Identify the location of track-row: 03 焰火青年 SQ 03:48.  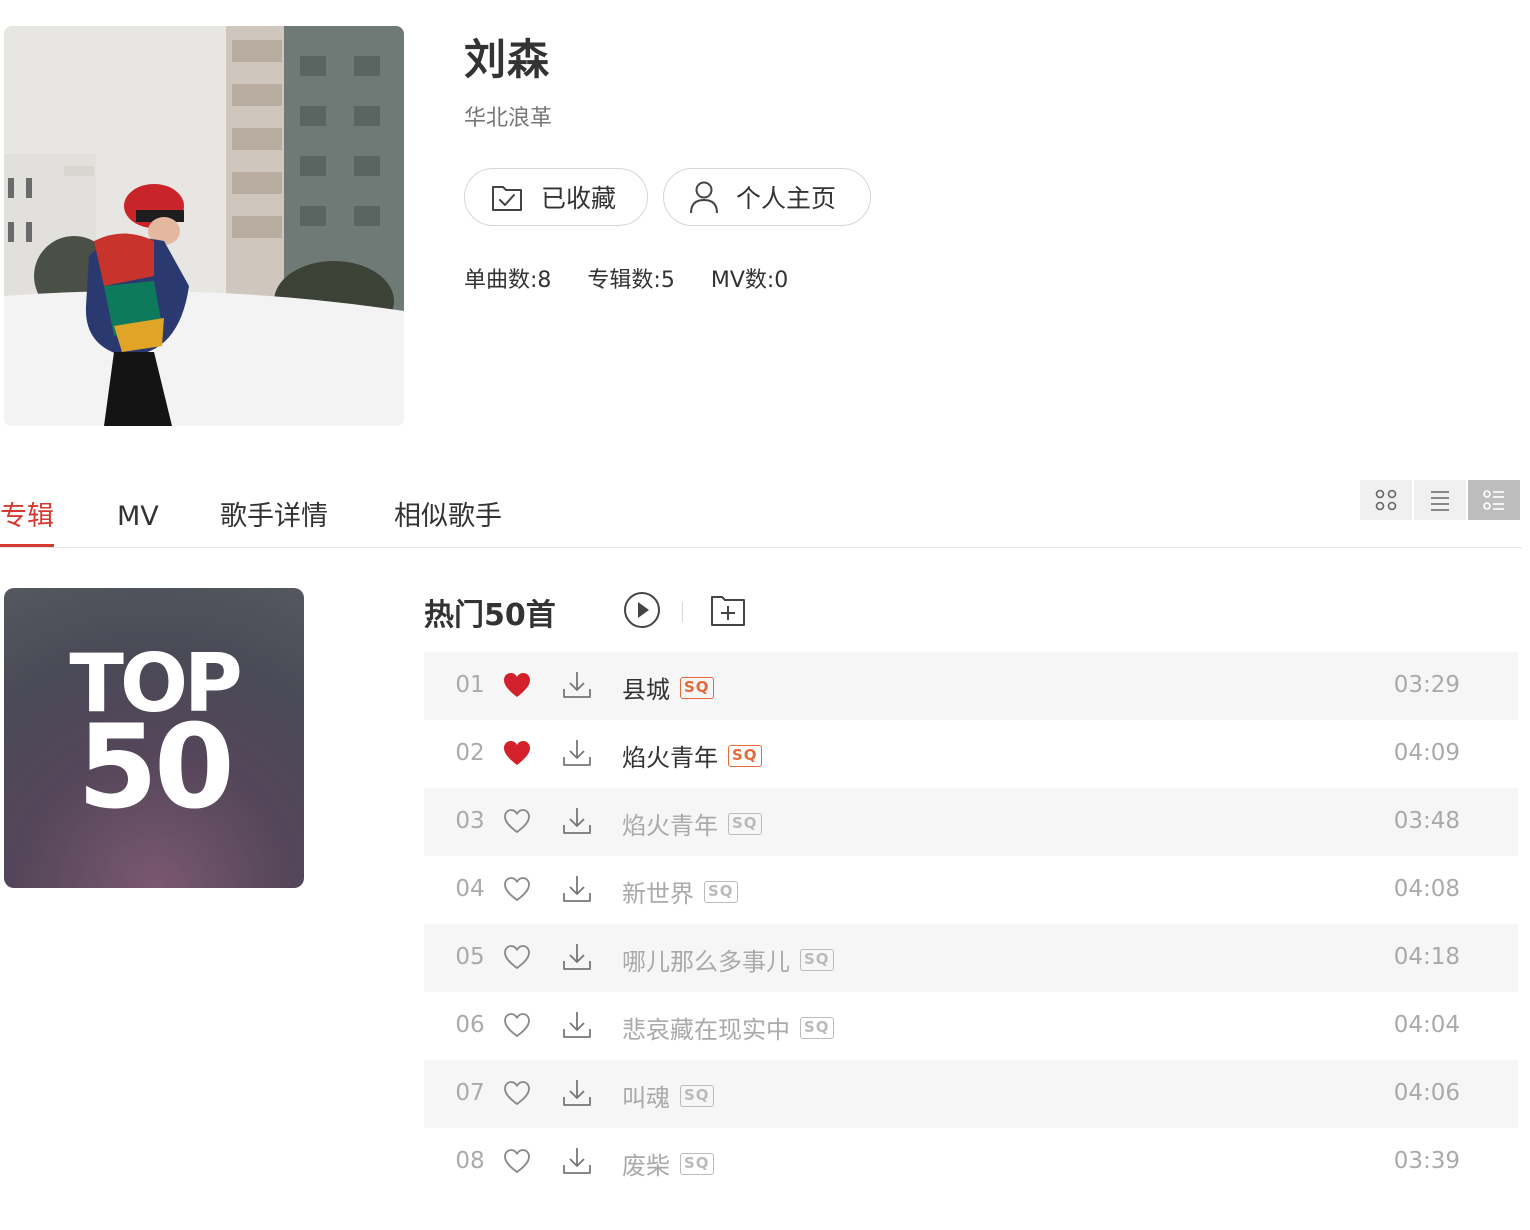
(971, 822).